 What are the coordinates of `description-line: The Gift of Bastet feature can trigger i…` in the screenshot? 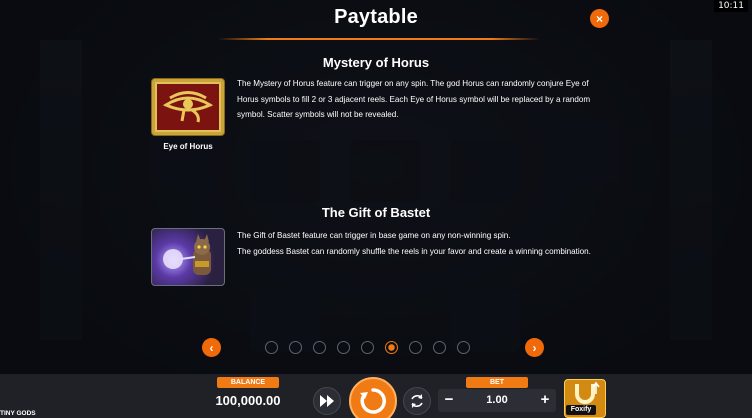 It's located at (374, 235).